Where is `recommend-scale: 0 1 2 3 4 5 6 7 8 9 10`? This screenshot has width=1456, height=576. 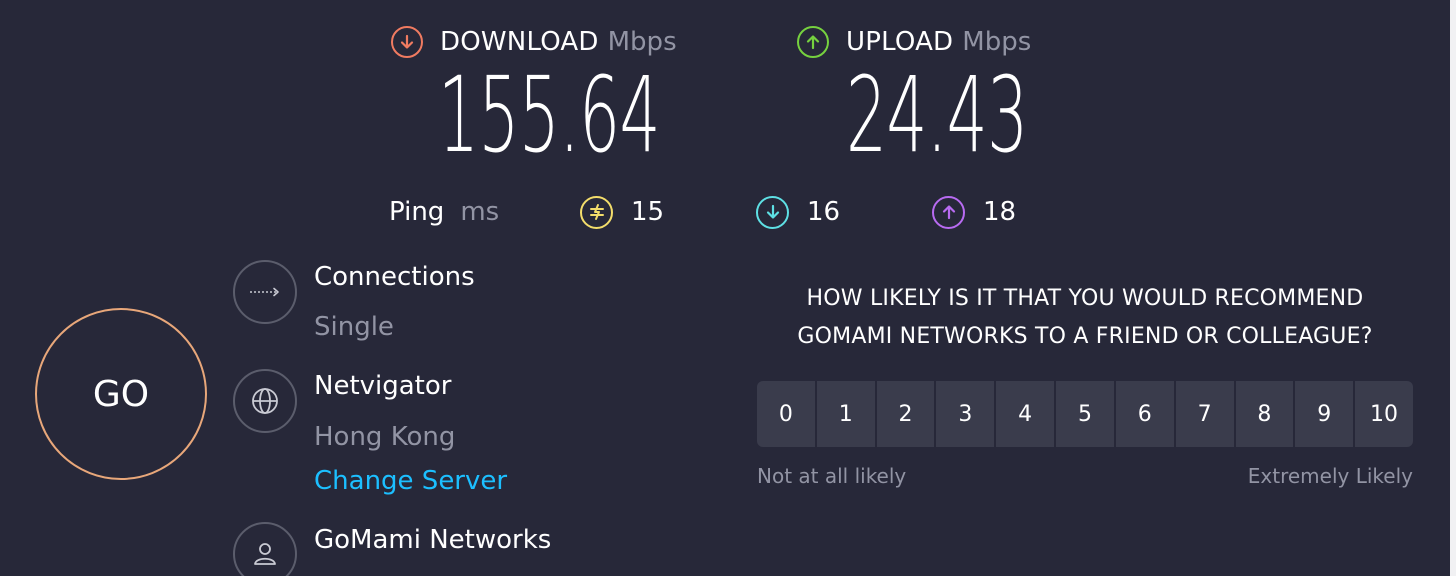
recommend-scale: 0 1 2 3 4 5 6 7 8 9 10 is located at coordinates (1085, 414).